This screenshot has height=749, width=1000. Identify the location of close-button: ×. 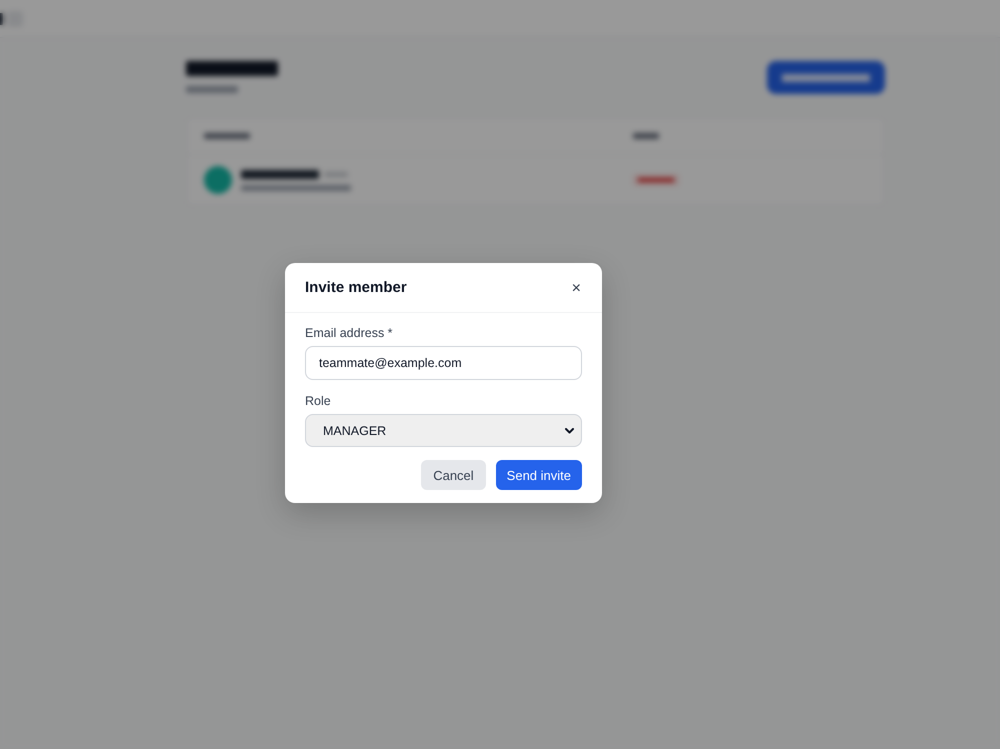
(576, 288).